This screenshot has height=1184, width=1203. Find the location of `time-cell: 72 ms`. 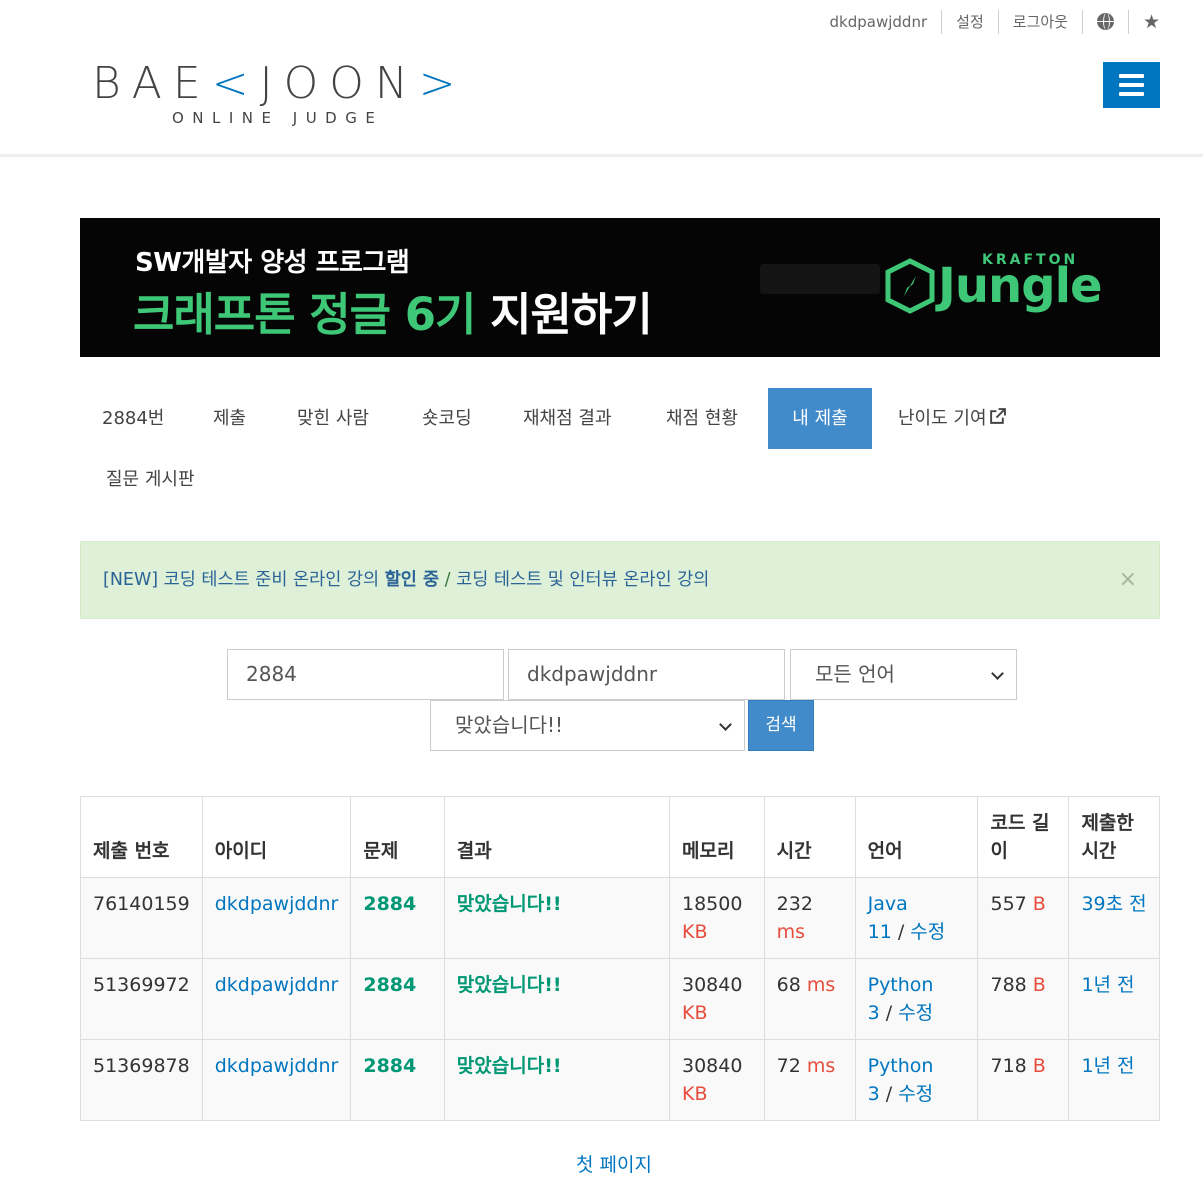

time-cell: 72 ms is located at coordinates (809, 1080).